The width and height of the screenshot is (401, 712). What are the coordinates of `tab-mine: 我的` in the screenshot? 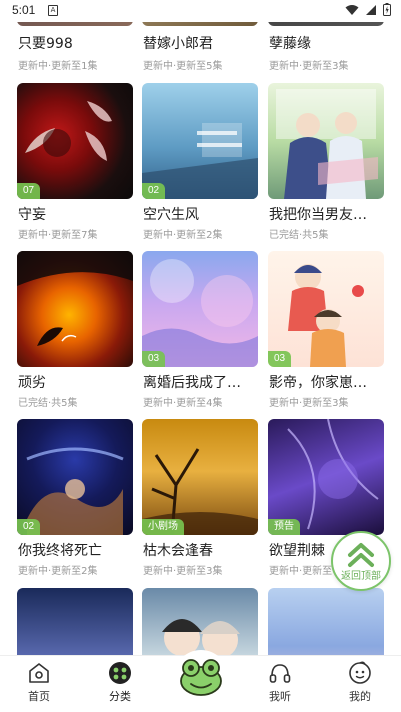 It's located at (360, 682).